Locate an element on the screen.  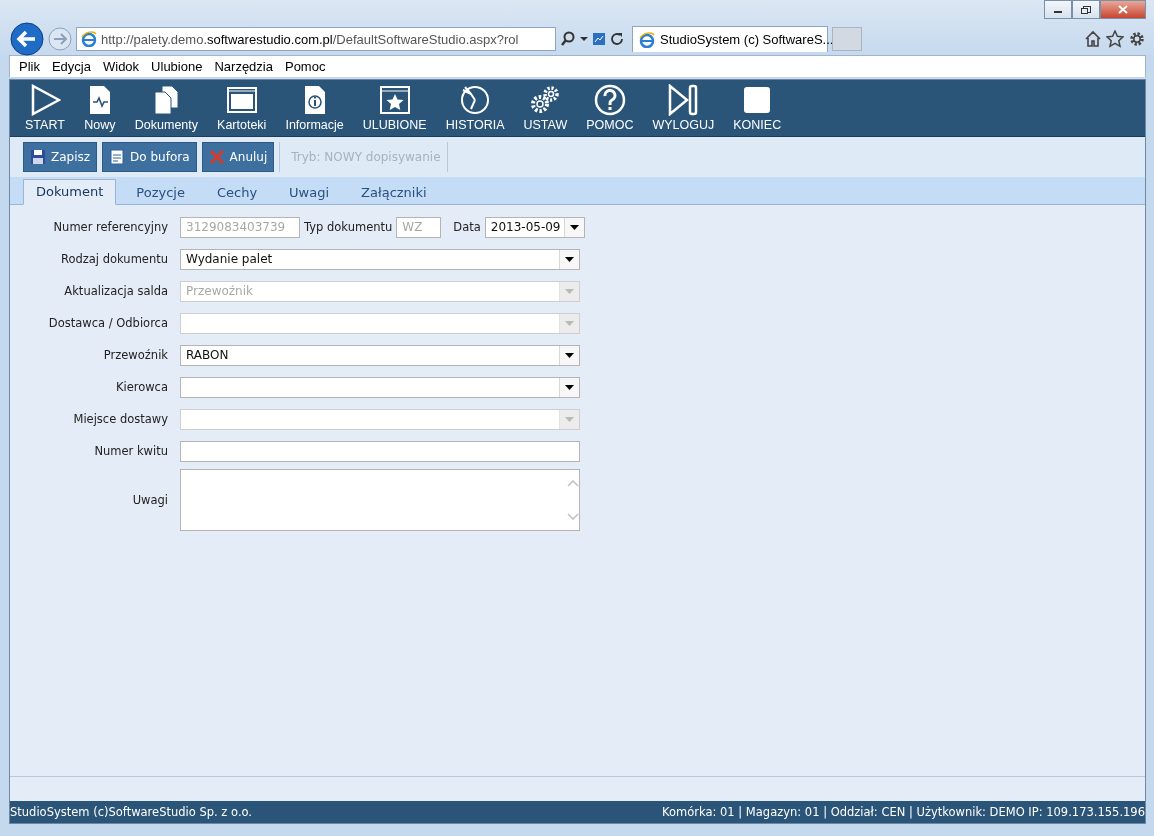
minimize-button is located at coordinates (1058, 9).